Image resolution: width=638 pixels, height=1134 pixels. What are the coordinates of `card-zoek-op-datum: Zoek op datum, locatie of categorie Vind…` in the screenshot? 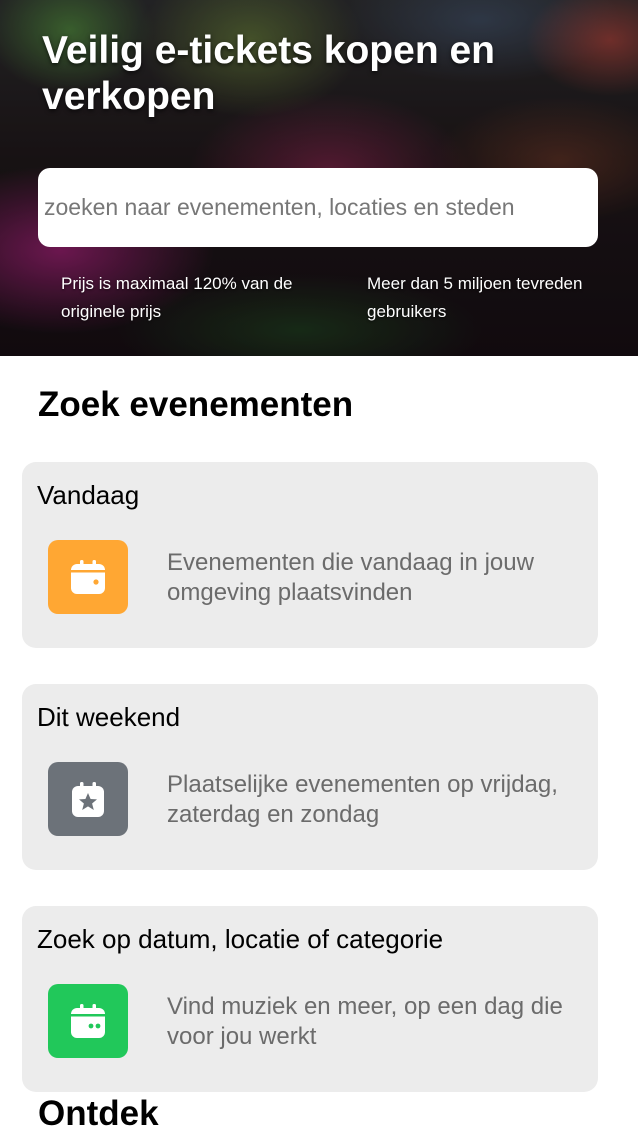 It's located at (310, 999).